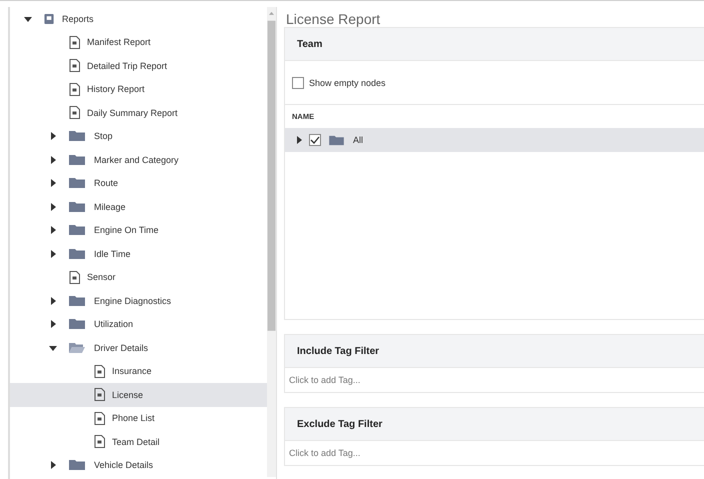  Describe the element at coordinates (138, 348) in the screenshot. I see `tree-item: Driver Details` at that location.